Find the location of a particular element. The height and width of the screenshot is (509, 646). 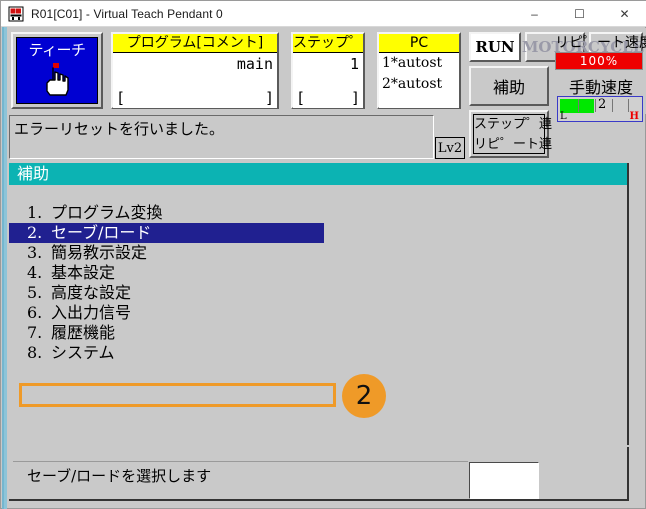

window-title: R01[C01] - Virtual Teach Pendant 0 is located at coordinates (127, 13).